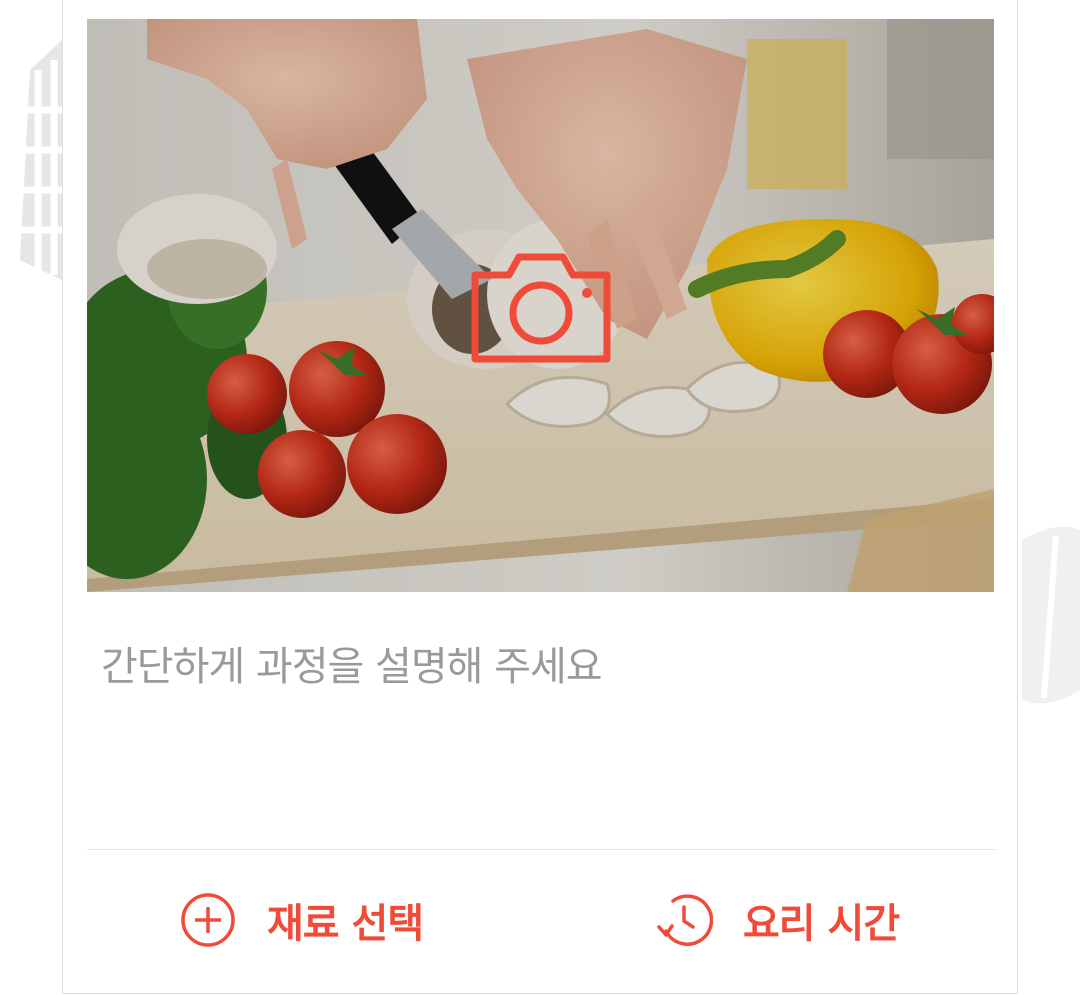 Image resolution: width=1080 pixels, height=995 pixels. Describe the element at coordinates (40, 160) in the screenshot. I see `background-decoration-left` at that location.